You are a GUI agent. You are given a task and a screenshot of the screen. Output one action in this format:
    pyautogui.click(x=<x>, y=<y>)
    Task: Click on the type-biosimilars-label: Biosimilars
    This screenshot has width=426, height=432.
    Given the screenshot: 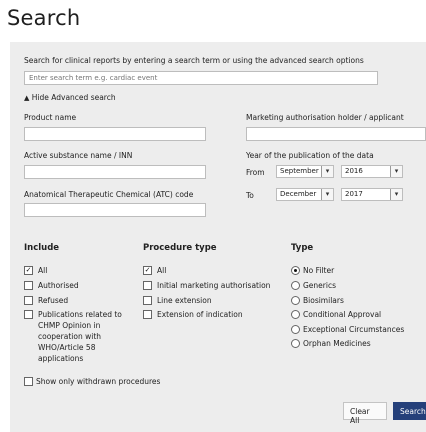 What is the action you would take?
    pyautogui.click(x=323, y=300)
    